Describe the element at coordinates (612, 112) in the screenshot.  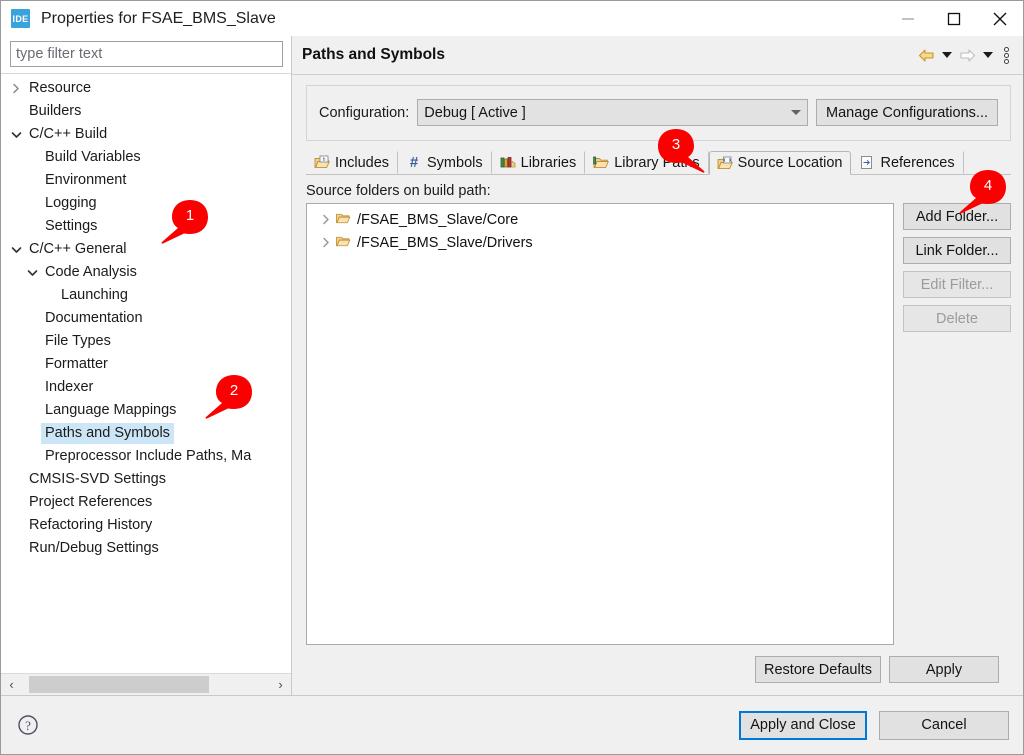
I see `configuration-select: Debug [ Active ]` at that location.